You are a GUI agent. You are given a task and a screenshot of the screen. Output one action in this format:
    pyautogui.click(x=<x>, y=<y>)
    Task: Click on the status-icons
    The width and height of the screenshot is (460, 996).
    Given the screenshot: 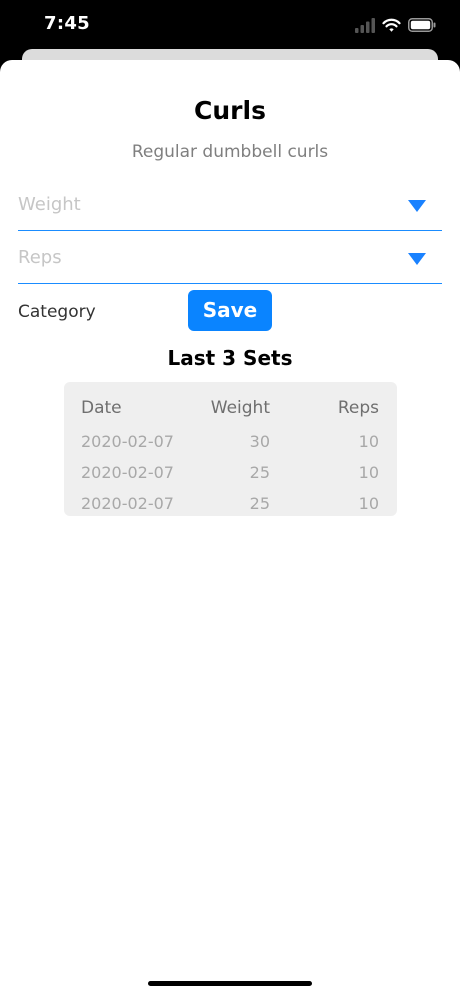 What is the action you would take?
    pyautogui.click(x=395, y=25)
    